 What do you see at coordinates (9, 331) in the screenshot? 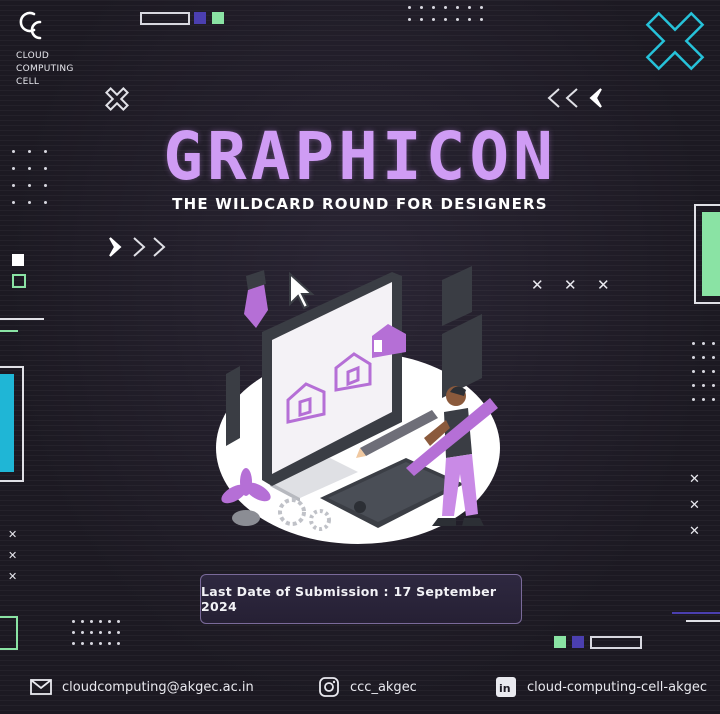
I see `divider-line-left-mint` at bounding box center [9, 331].